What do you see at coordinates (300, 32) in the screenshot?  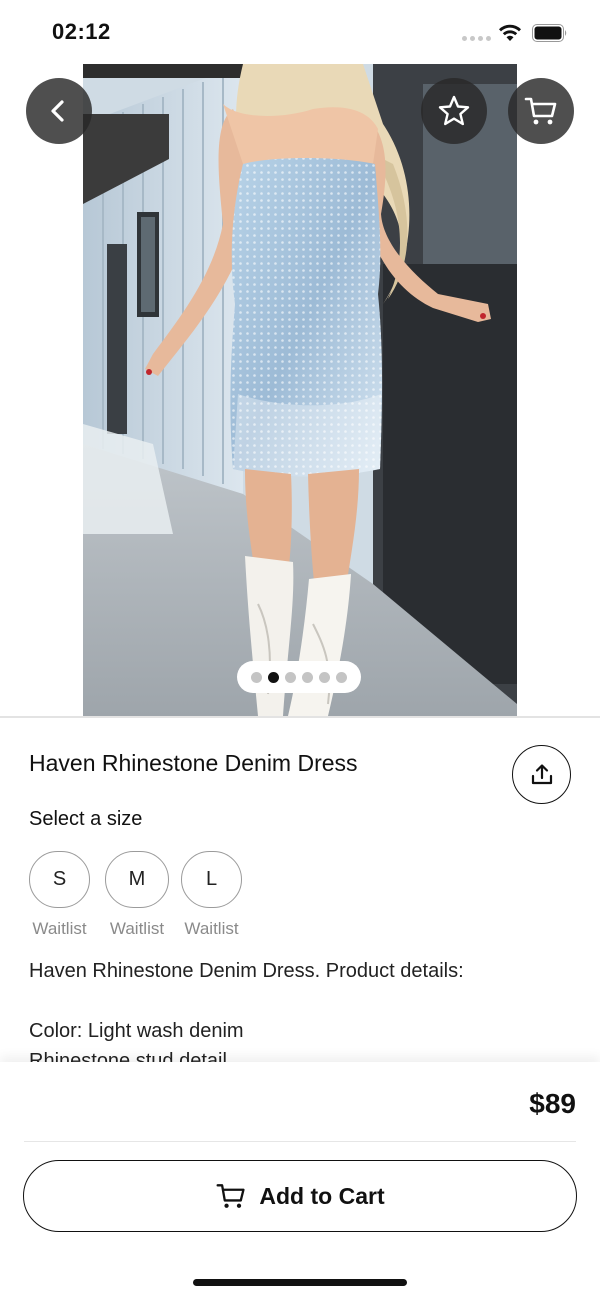 I see `status-bar: 02:12` at bounding box center [300, 32].